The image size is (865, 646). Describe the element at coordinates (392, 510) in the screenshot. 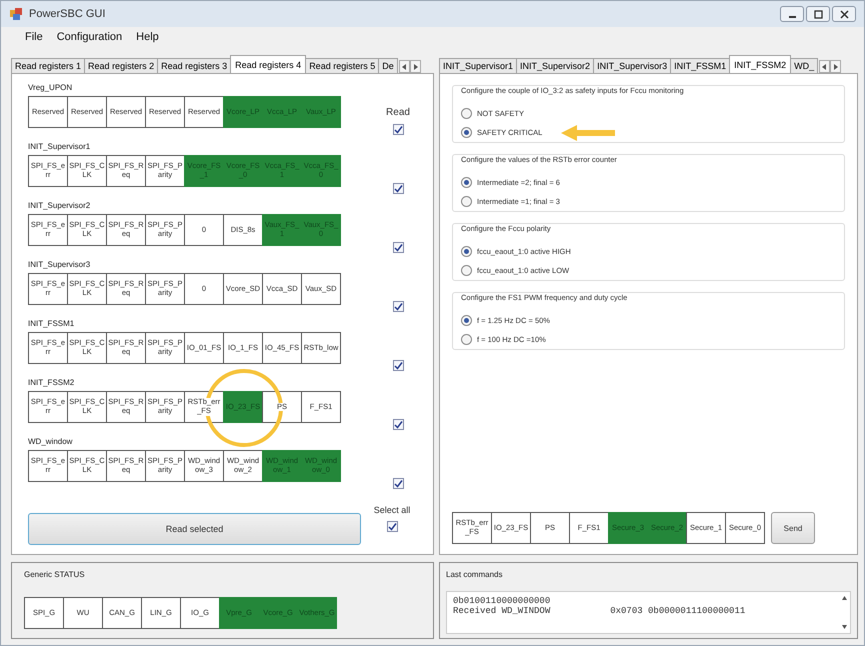

I see `checkbox-label: Select all` at that location.